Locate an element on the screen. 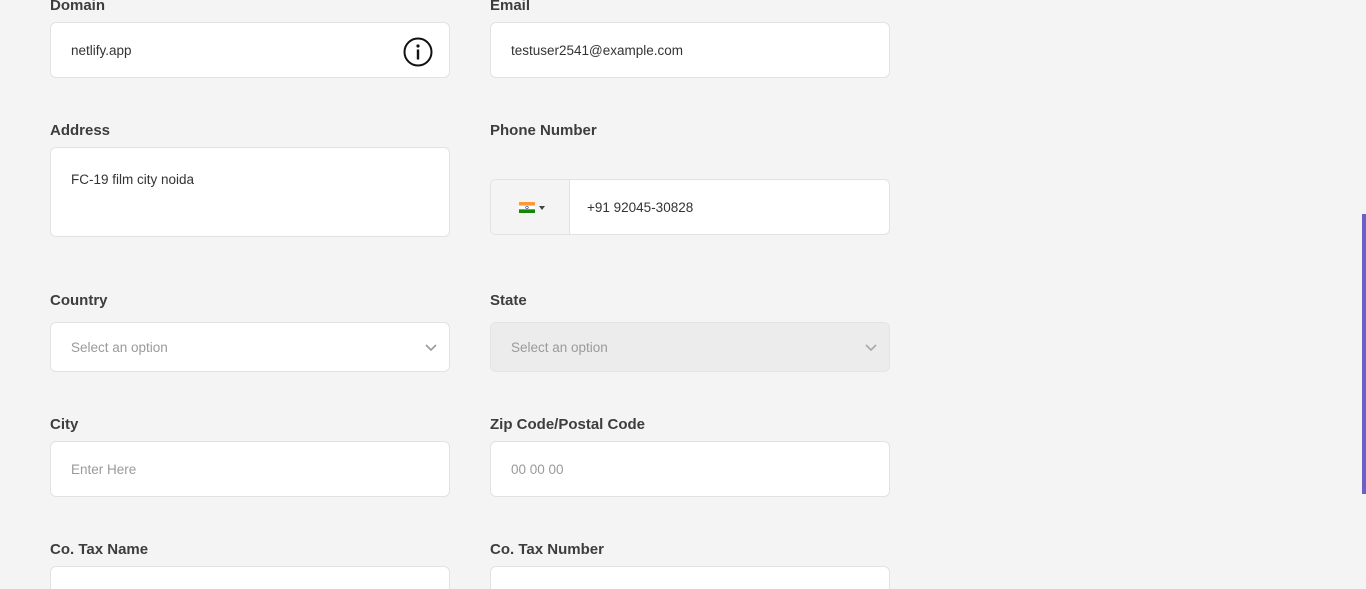 This screenshot has width=1366, height=589. phone-label: Phone Number is located at coordinates (543, 130).